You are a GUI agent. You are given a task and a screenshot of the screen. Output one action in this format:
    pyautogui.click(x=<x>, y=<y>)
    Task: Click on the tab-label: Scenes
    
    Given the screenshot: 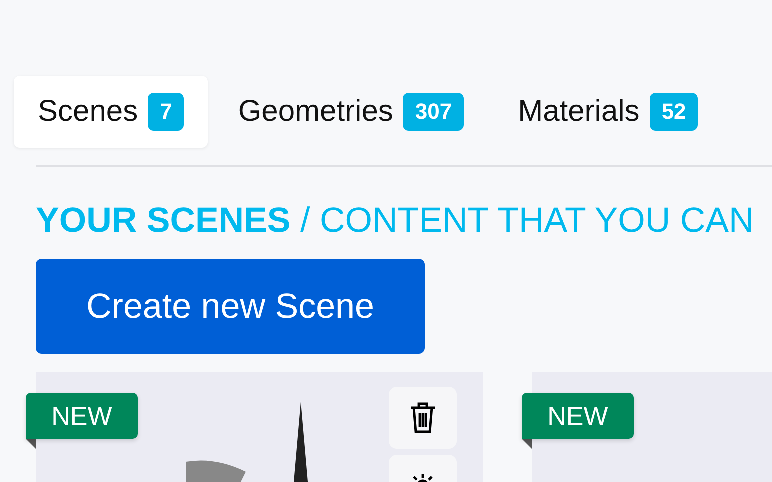 What is the action you would take?
    pyautogui.click(x=88, y=112)
    